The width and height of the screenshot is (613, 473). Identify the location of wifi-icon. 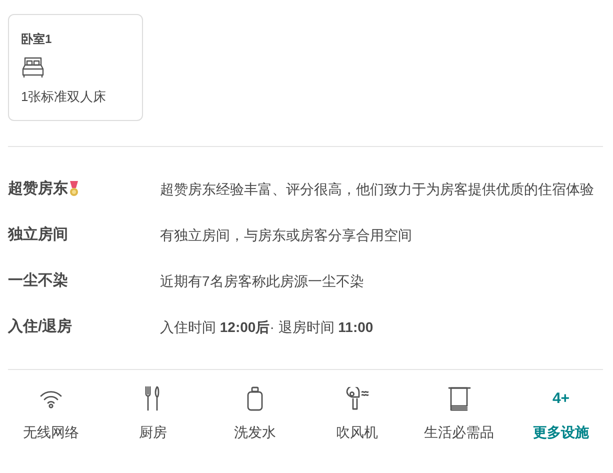
(51, 399).